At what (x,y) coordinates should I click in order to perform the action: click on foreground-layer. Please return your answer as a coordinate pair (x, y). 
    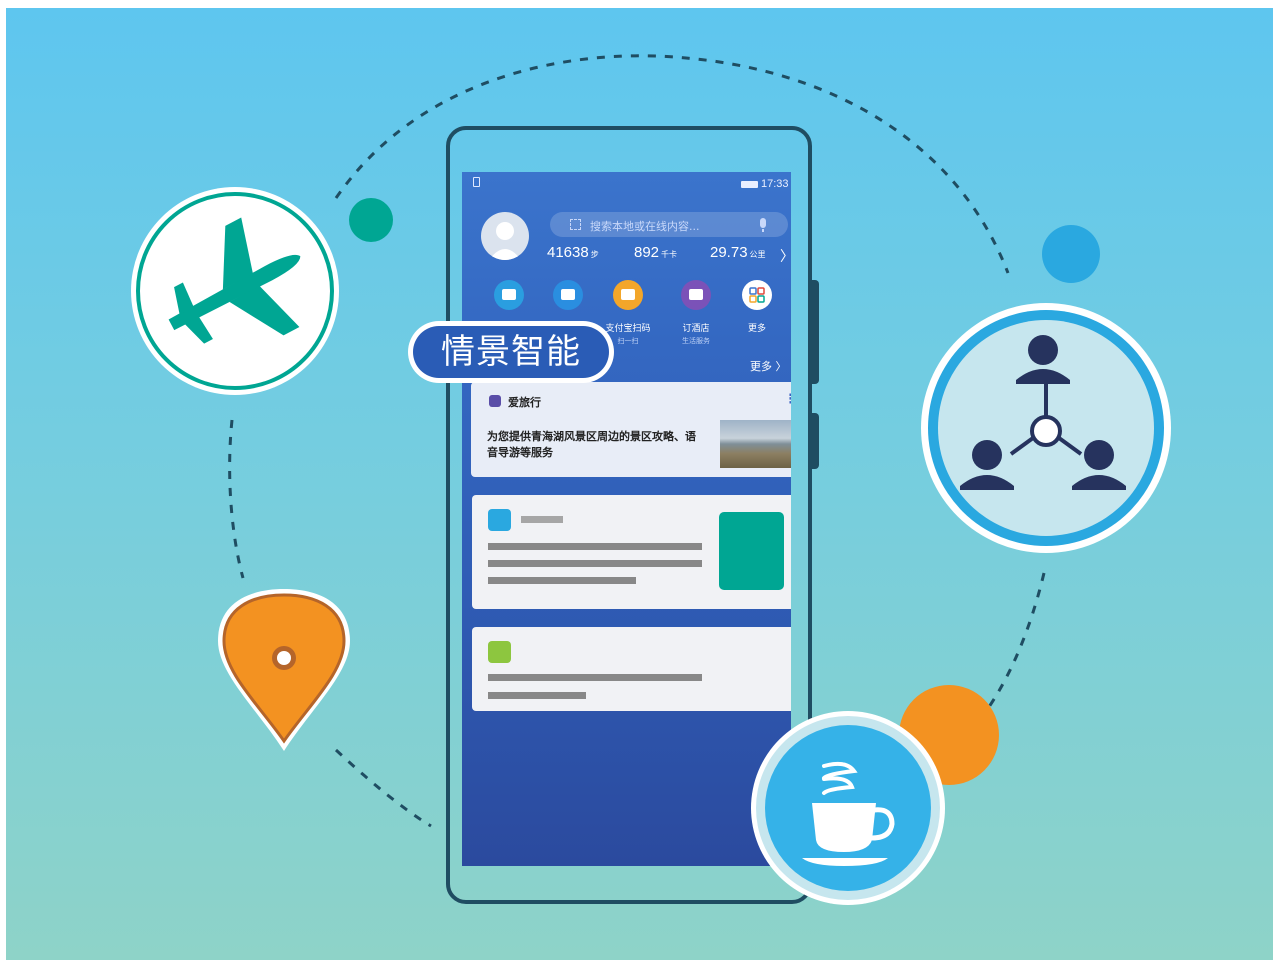
    Looking at the image, I should click on (848, 808).